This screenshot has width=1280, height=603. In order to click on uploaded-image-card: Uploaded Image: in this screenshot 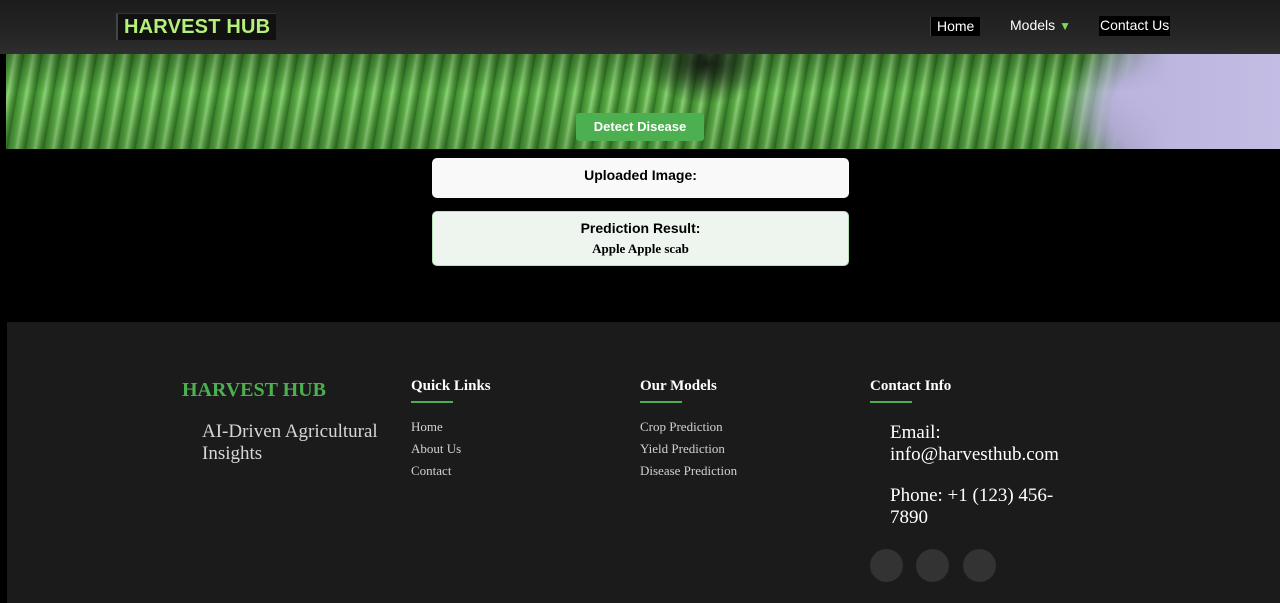, I will do `click(640, 178)`.